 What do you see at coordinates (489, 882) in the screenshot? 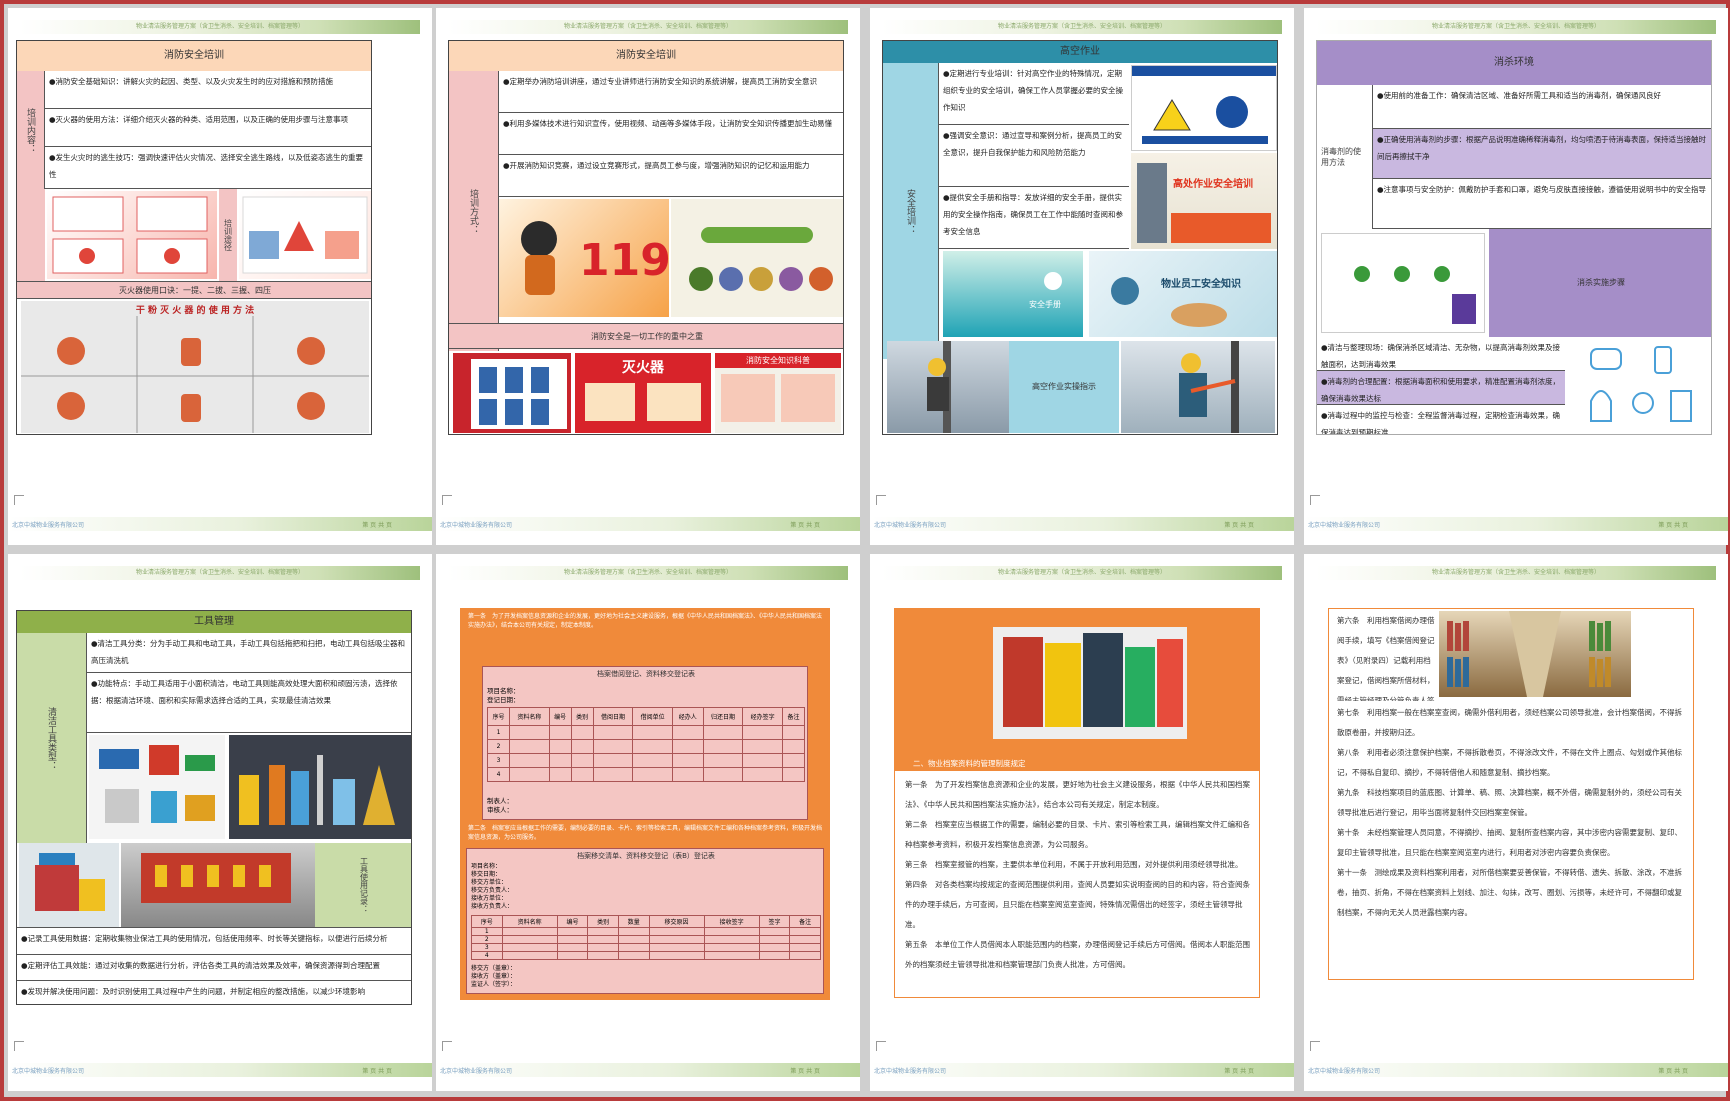
I see `form2-field: 移交方单位：` at bounding box center [489, 882].